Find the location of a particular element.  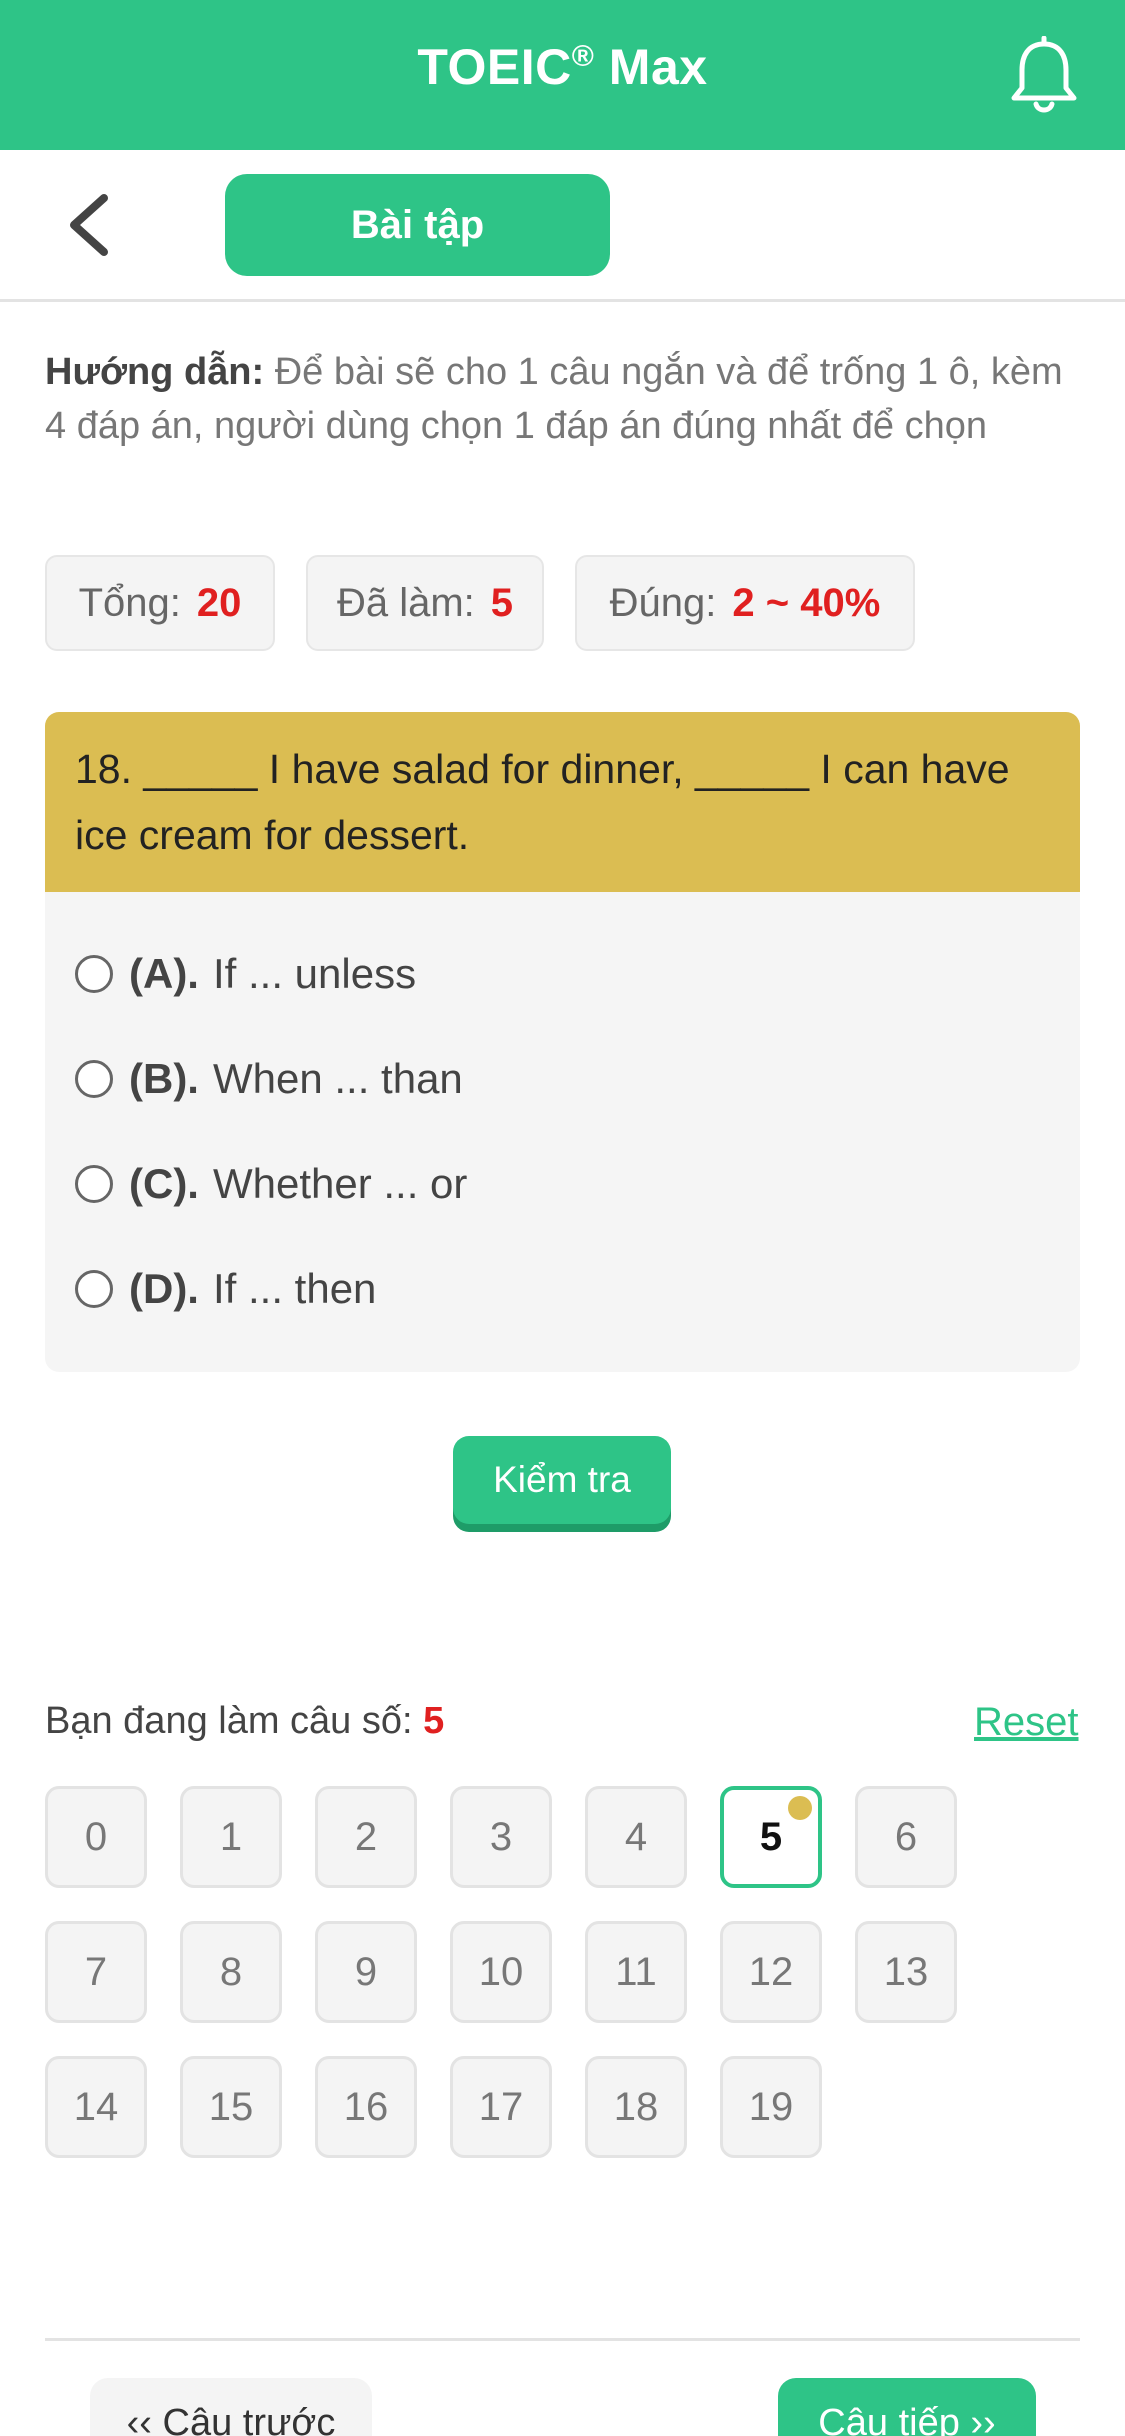

question-number-cell: 16 is located at coordinates (366, 2107).